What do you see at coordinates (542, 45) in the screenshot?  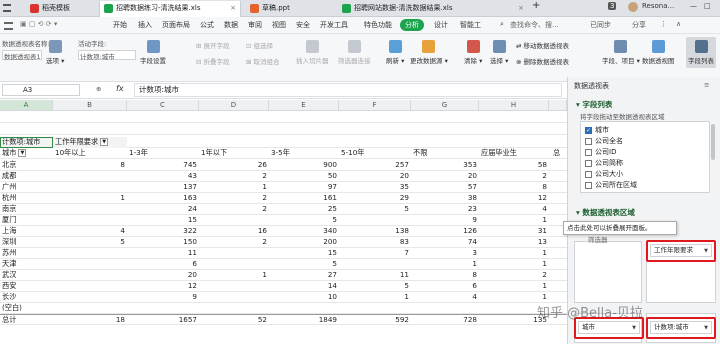 I see `move-pivot-button: ⇄ 移动数据透视表` at bounding box center [542, 45].